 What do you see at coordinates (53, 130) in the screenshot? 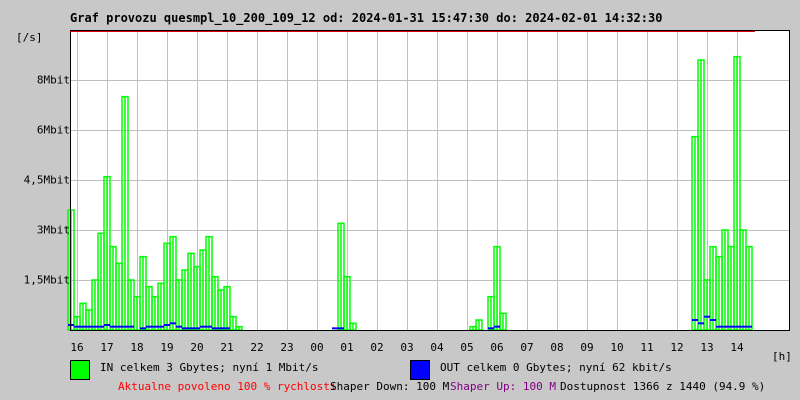
I see `y-tick-label: 6Mbit` at bounding box center [53, 130].